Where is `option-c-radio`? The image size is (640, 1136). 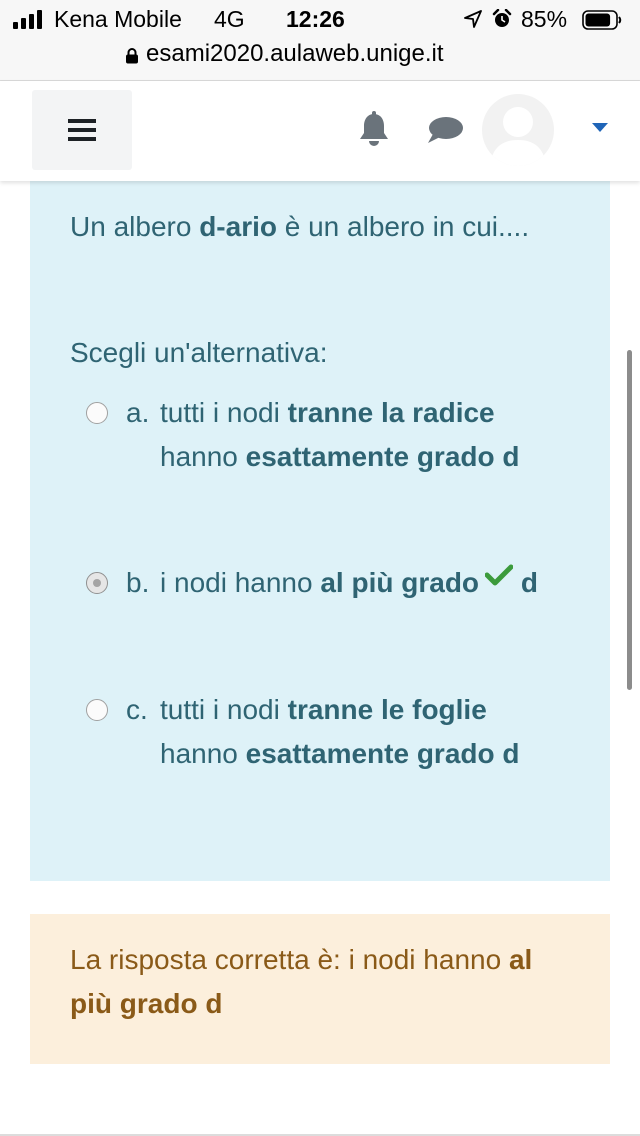
option-c-radio is located at coordinates (97, 710).